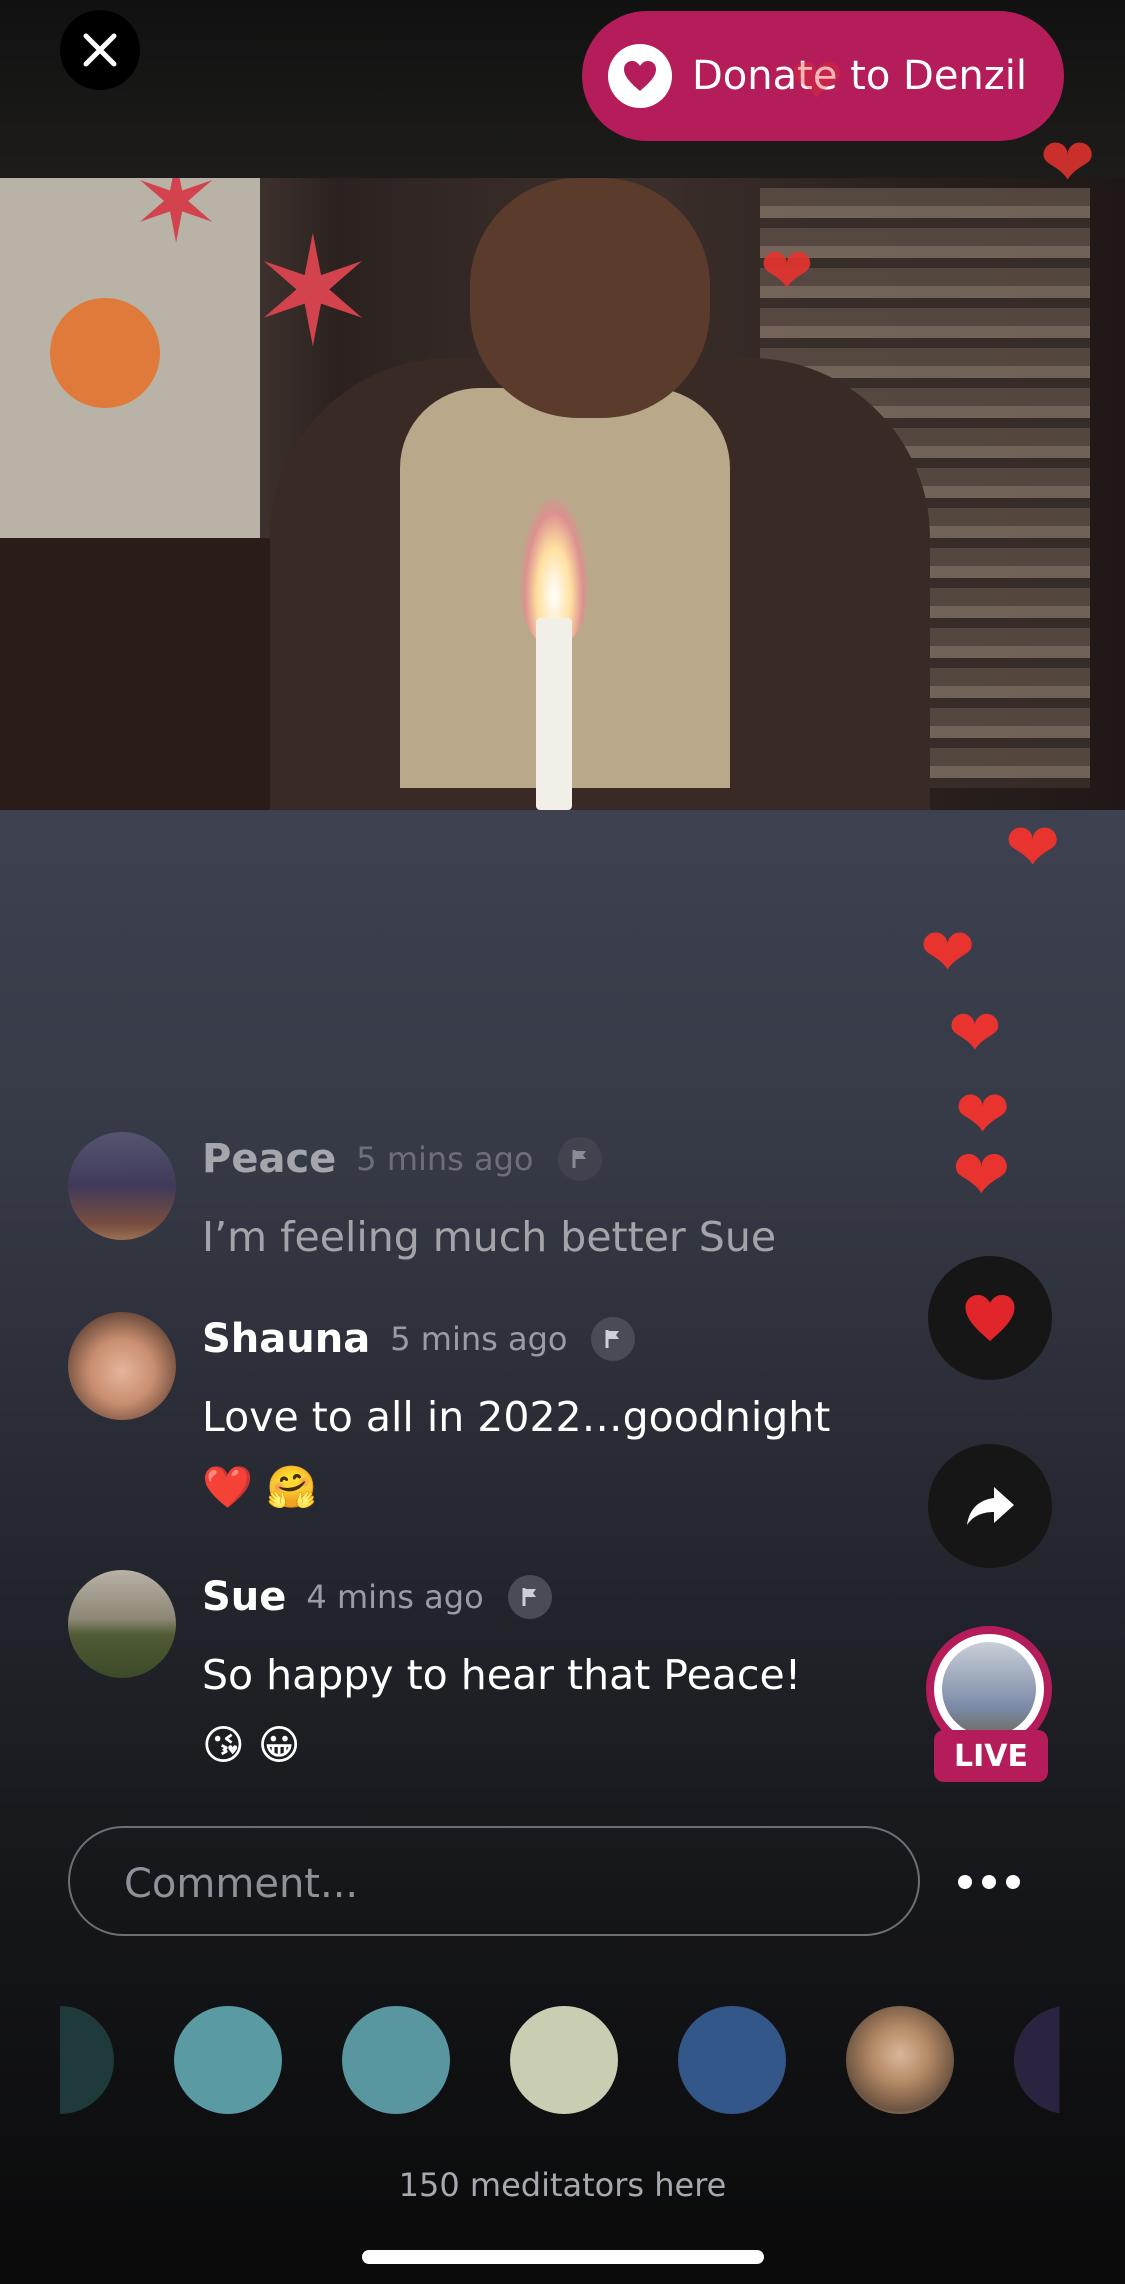 This screenshot has height=2284, width=1125. I want to click on share-button, so click(990, 1506).